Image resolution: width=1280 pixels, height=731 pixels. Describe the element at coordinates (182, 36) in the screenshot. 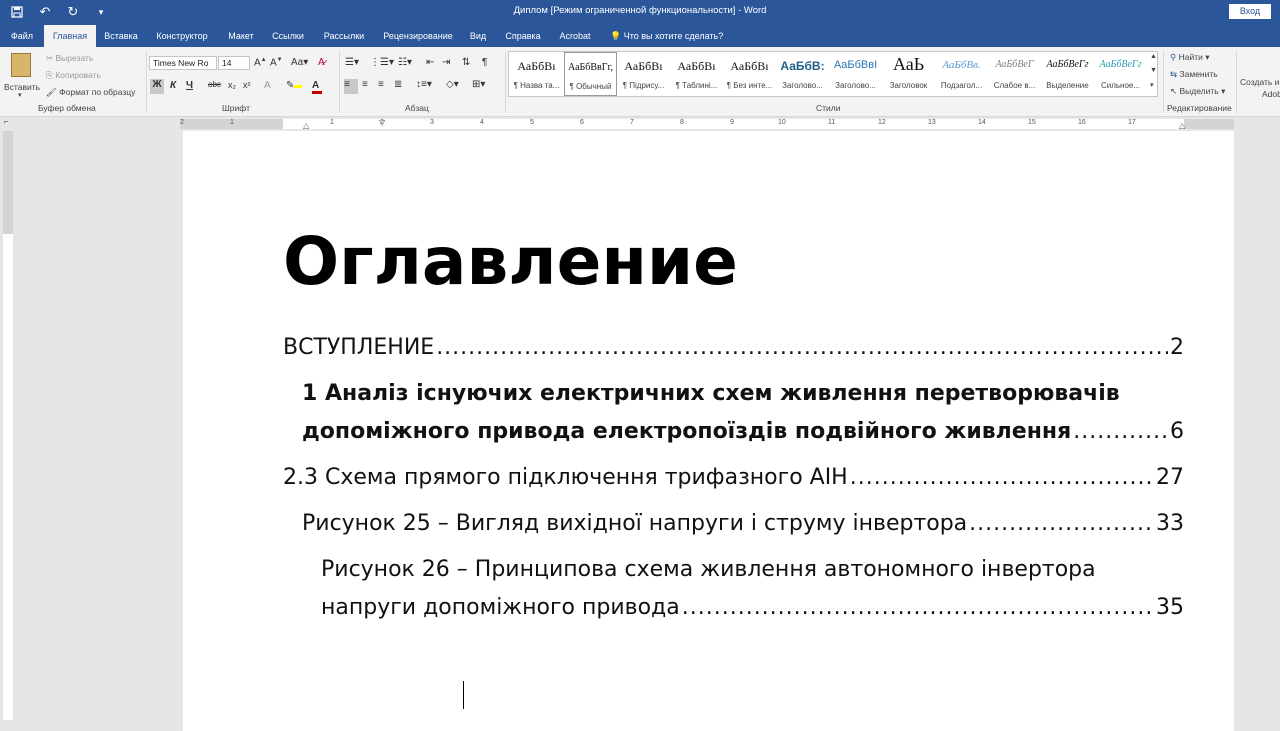

I see `tab-design: Конструктор` at that location.